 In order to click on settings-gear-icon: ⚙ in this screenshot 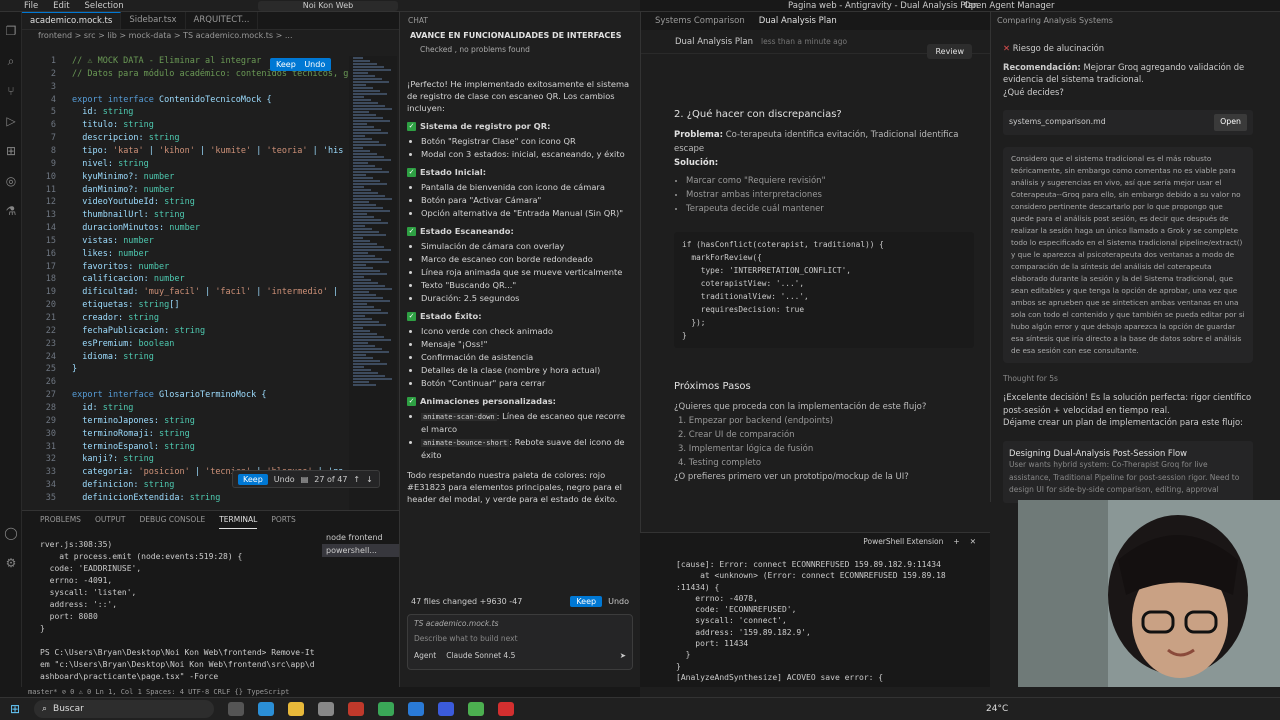, I will do `click(11, 563)`.